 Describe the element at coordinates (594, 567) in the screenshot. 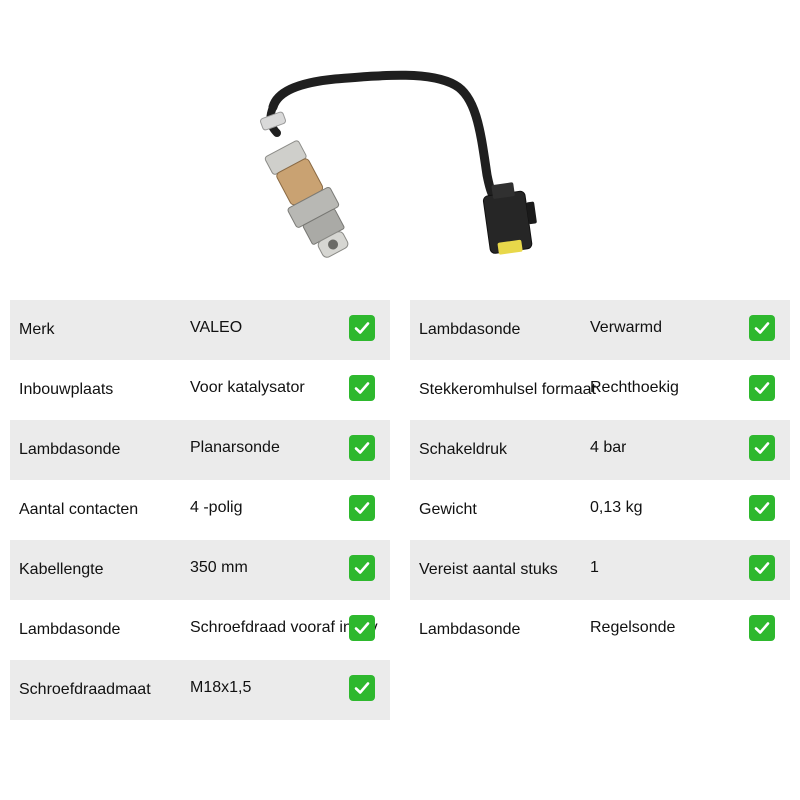

I see `spec-value: 1` at that location.